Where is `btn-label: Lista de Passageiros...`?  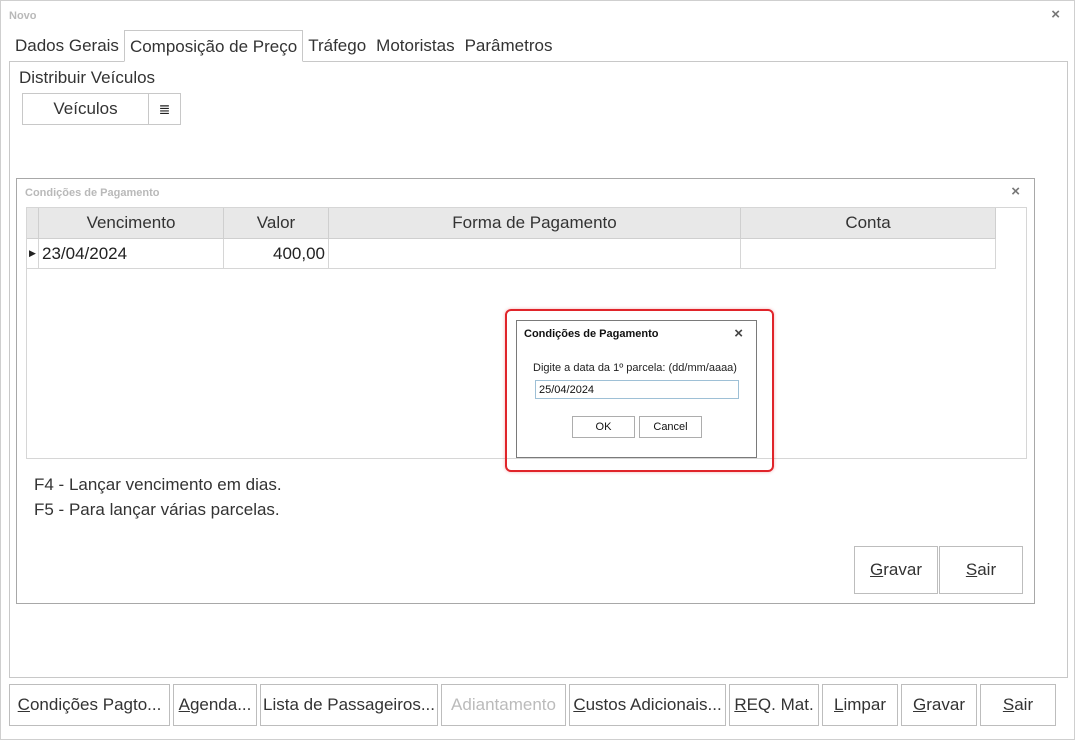 btn-label: Lista de Passageiros... is located at coordinates (349, 704).